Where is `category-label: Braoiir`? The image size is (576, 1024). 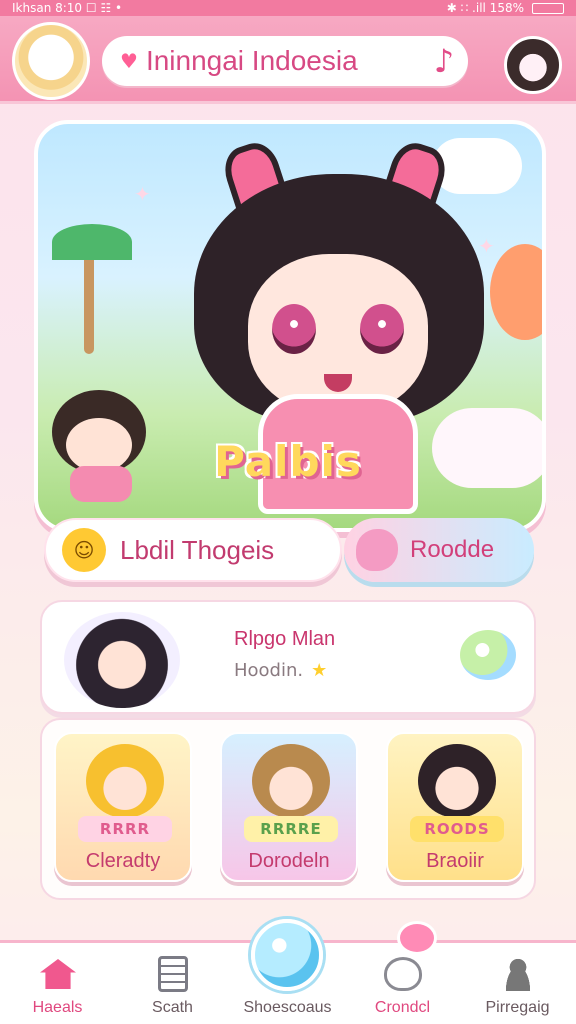 category-label: Braoiir is located at coordinates (455, 861).